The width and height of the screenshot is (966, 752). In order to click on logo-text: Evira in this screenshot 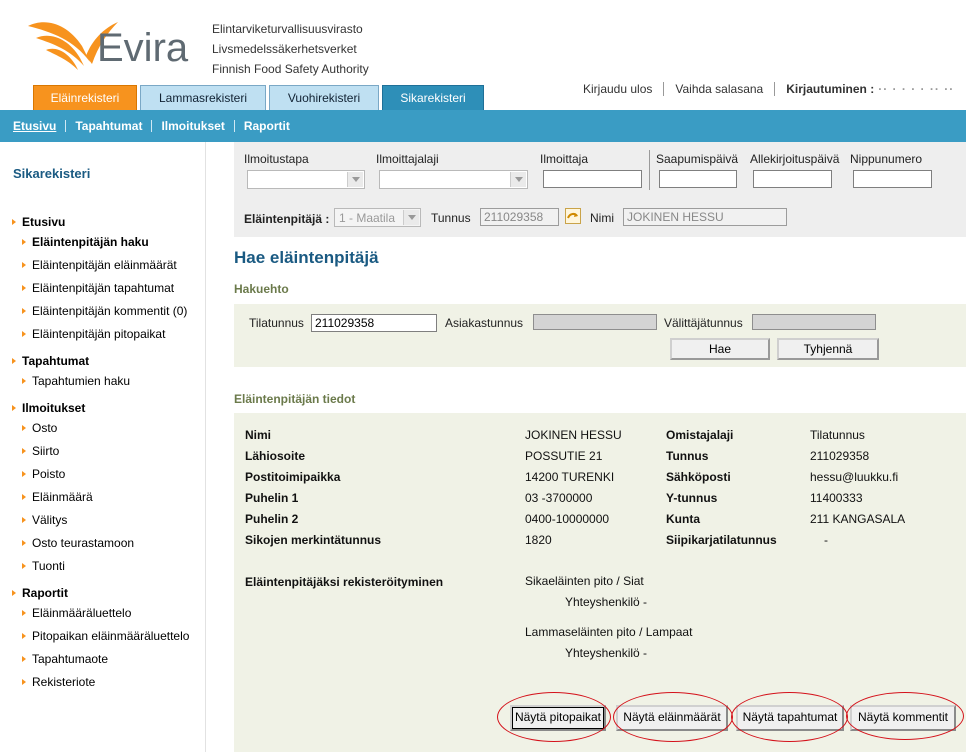, I will do `click(143, 48)`.